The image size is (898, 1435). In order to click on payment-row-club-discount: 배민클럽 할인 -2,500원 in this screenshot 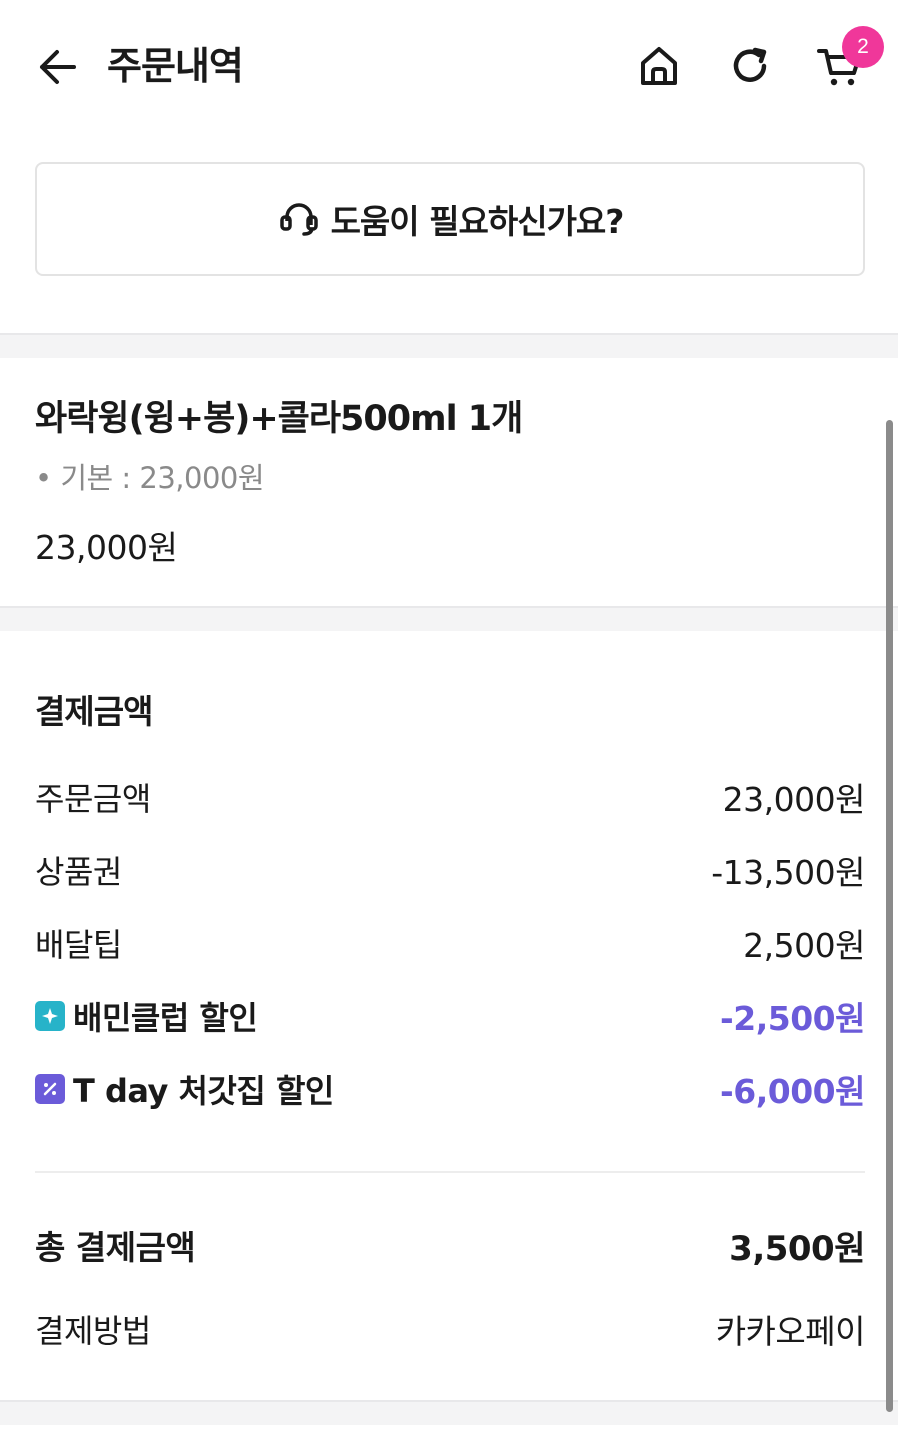, I will do `click(450, 1016)`.